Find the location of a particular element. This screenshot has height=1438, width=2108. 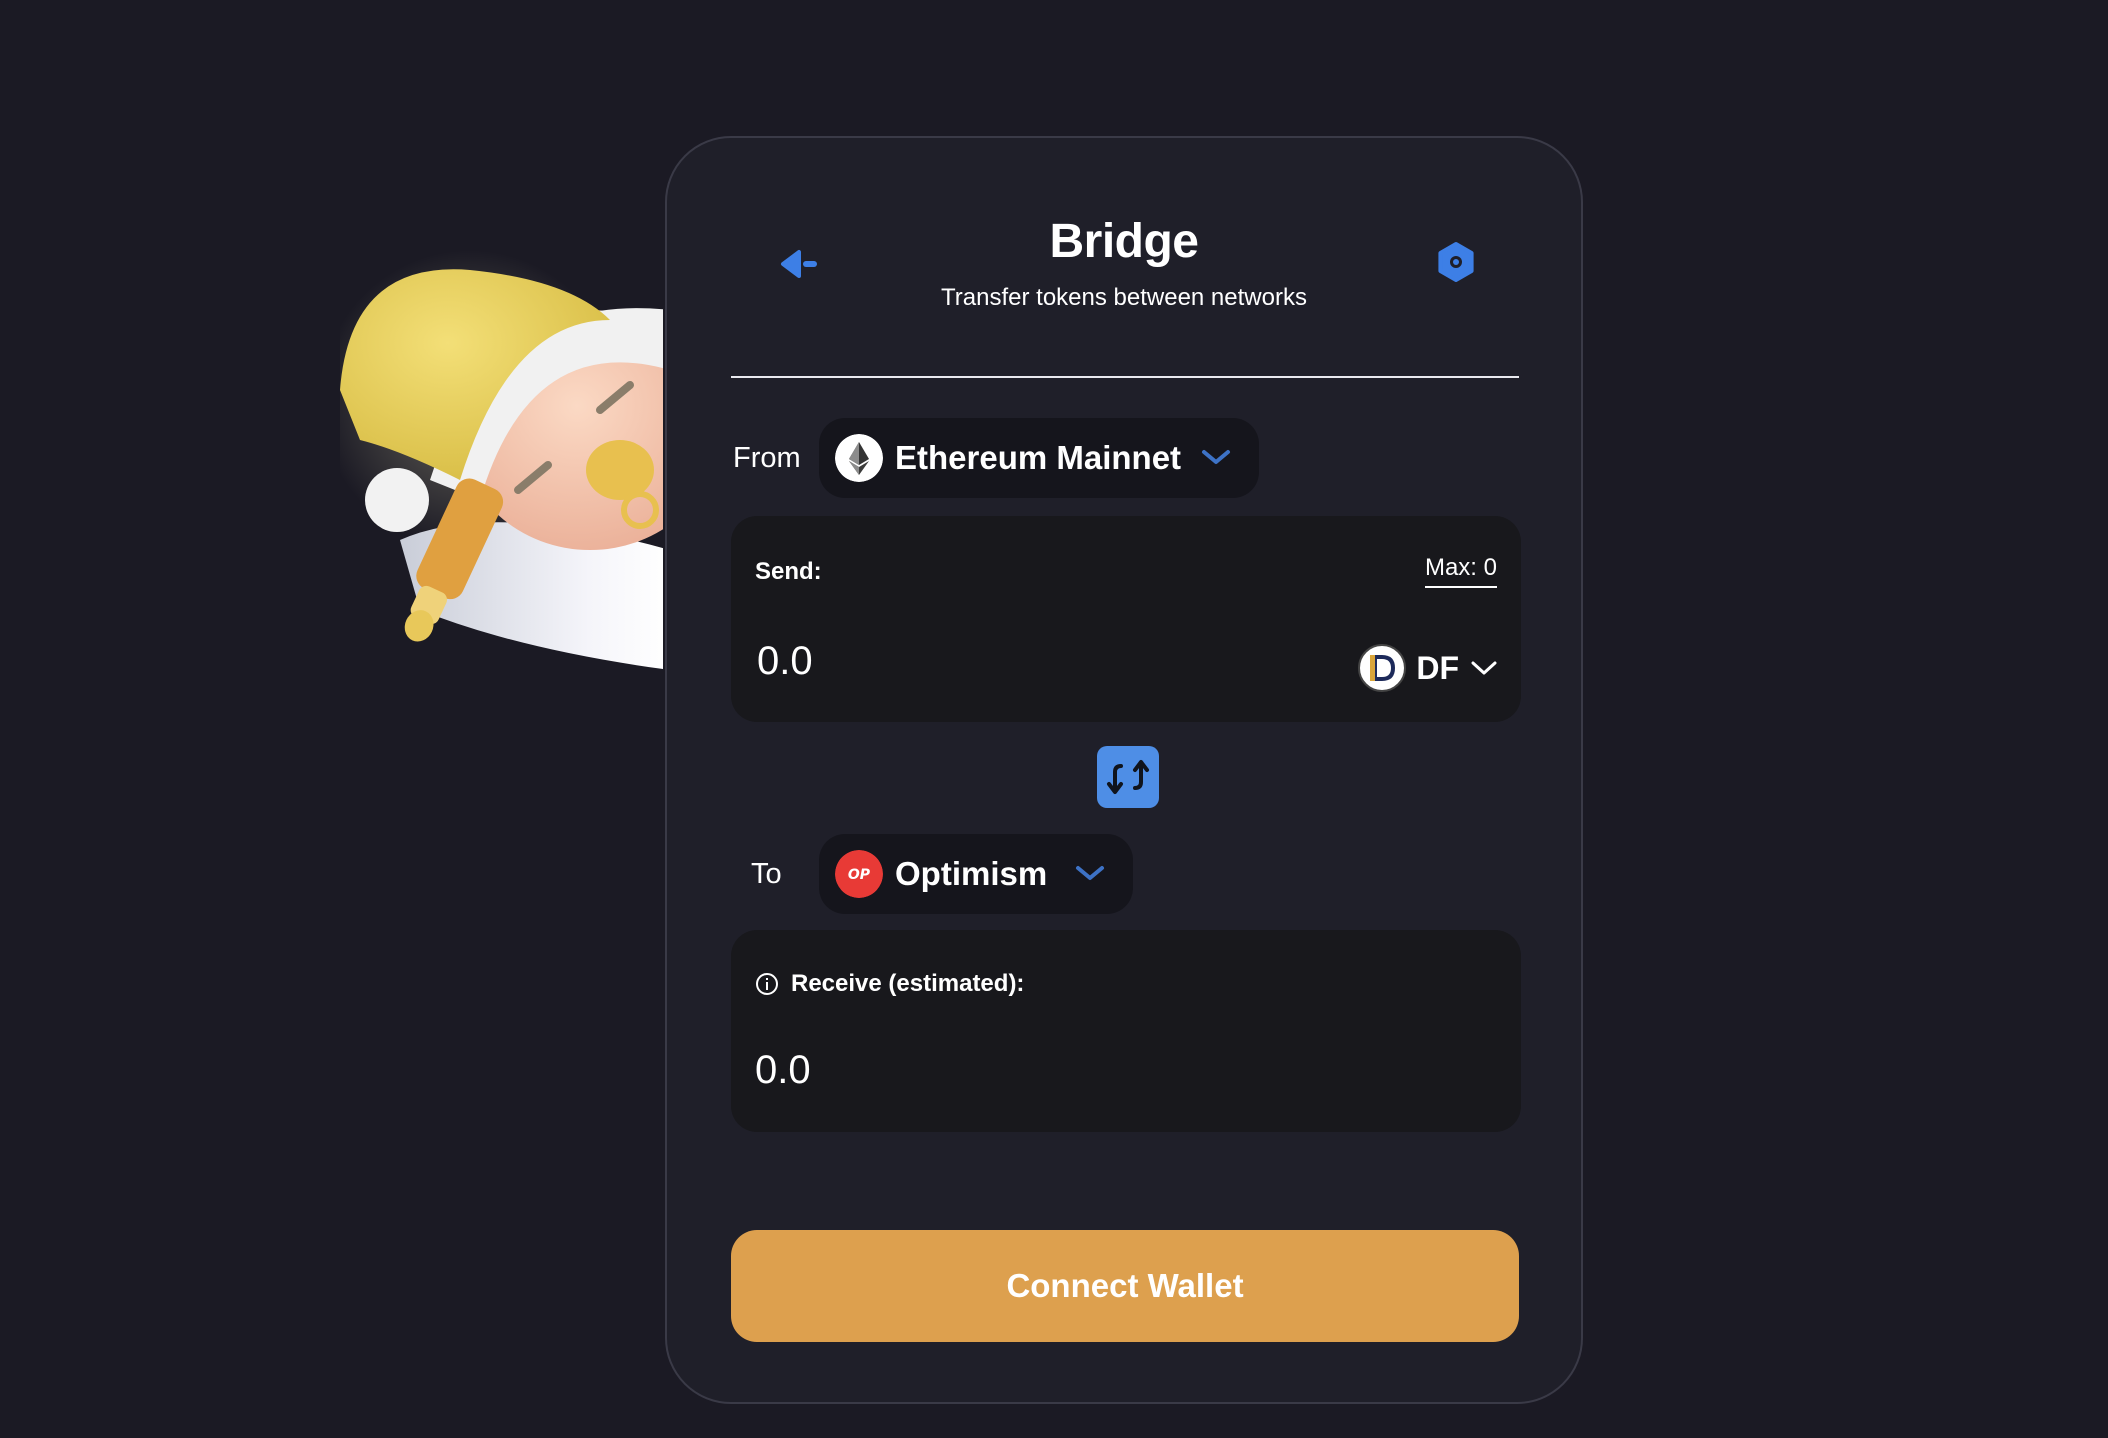

max-button: Max: 0 is located at coordinates (1460, 571).